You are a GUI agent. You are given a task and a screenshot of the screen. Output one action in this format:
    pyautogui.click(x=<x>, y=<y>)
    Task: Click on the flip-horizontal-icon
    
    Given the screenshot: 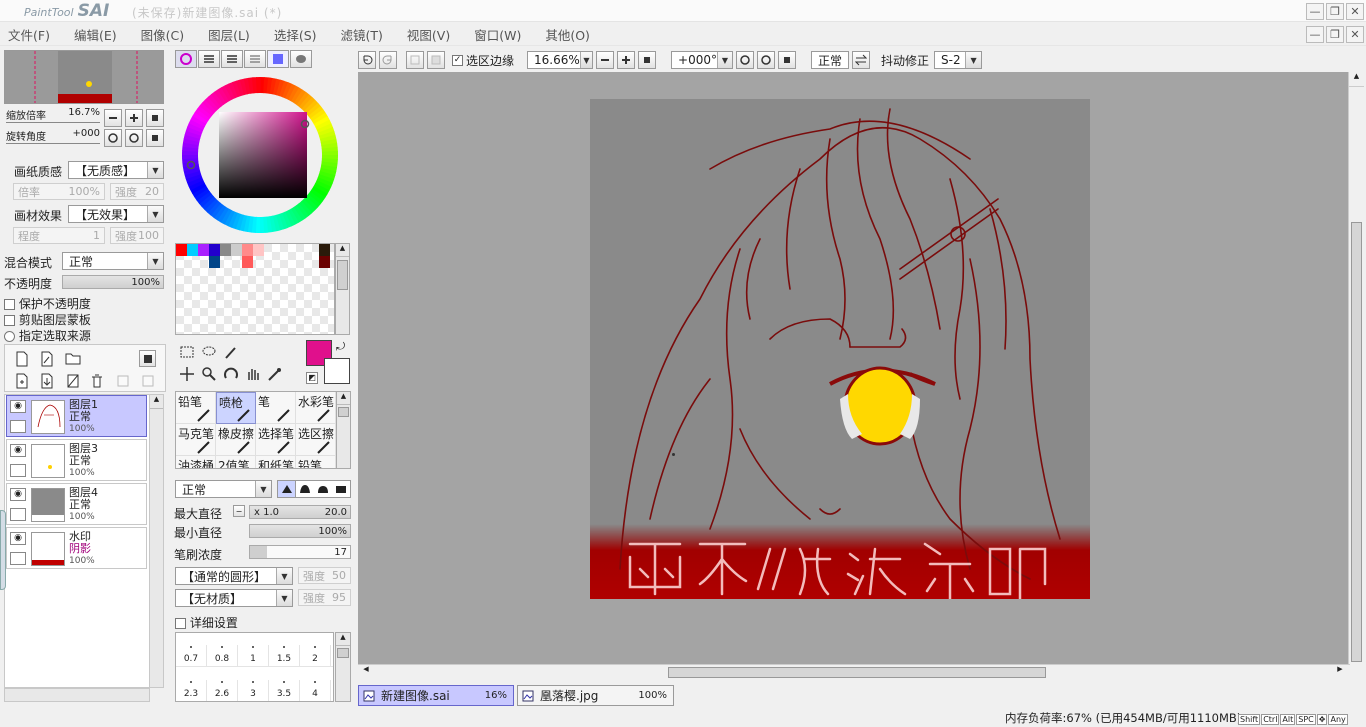 What is the action you would take?
    pyautogui.click(x=861, y=60)
    